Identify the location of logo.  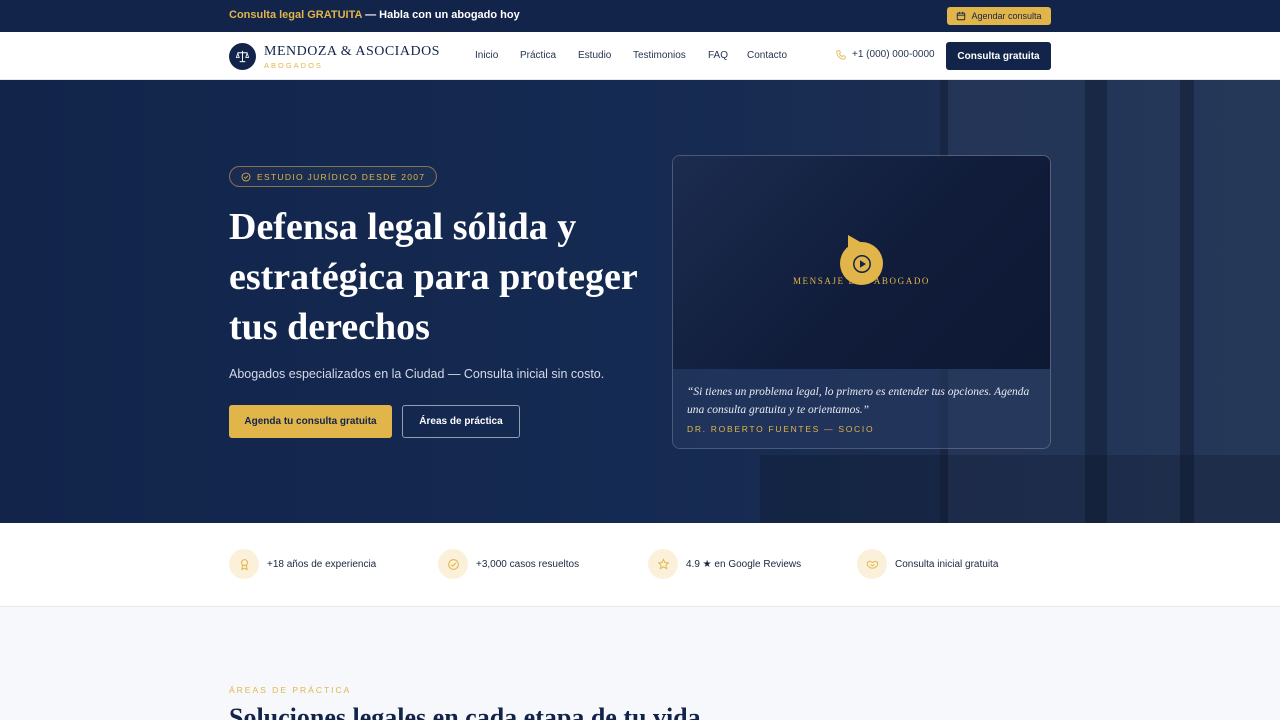
(242, 56).